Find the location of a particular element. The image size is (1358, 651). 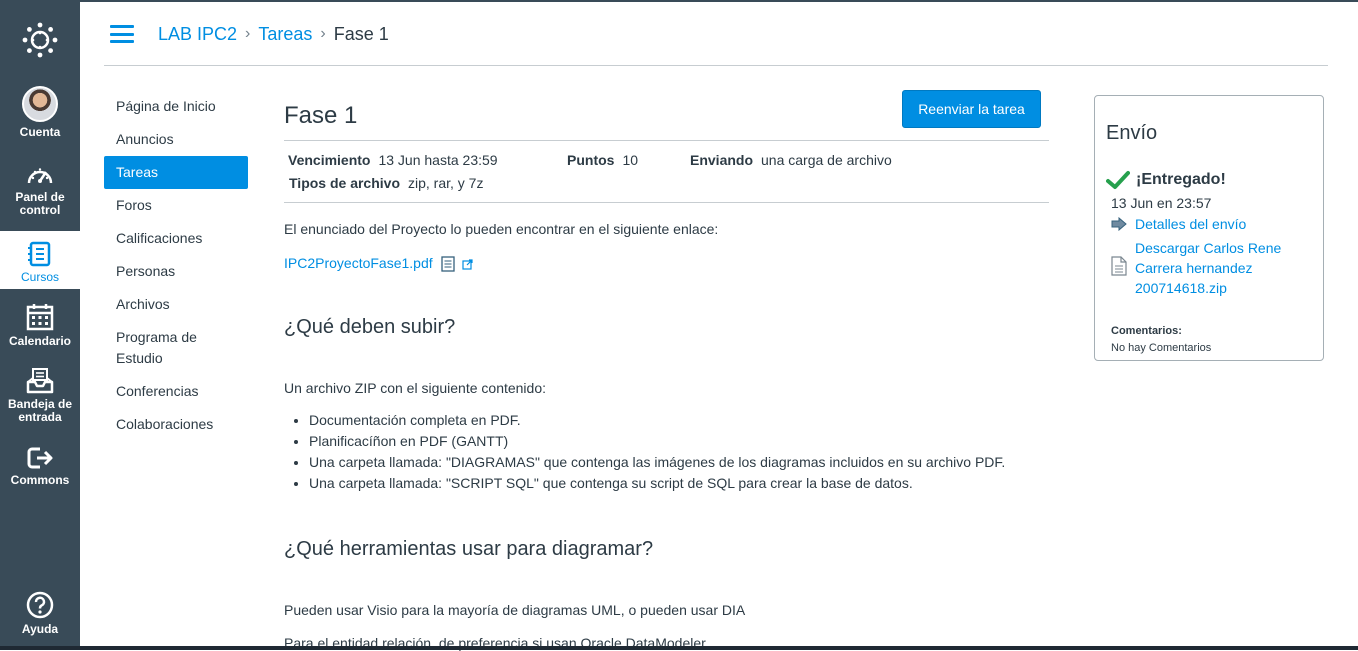

nav-commons: Commons is located at coordinates (40, 467).